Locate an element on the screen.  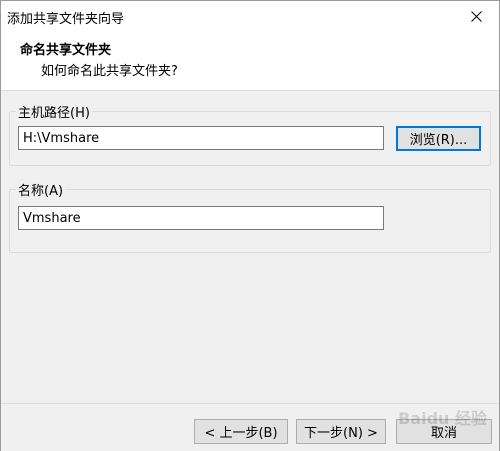
title-bar: 添加共享文件夹向导 is located at coordinates (250, 16).